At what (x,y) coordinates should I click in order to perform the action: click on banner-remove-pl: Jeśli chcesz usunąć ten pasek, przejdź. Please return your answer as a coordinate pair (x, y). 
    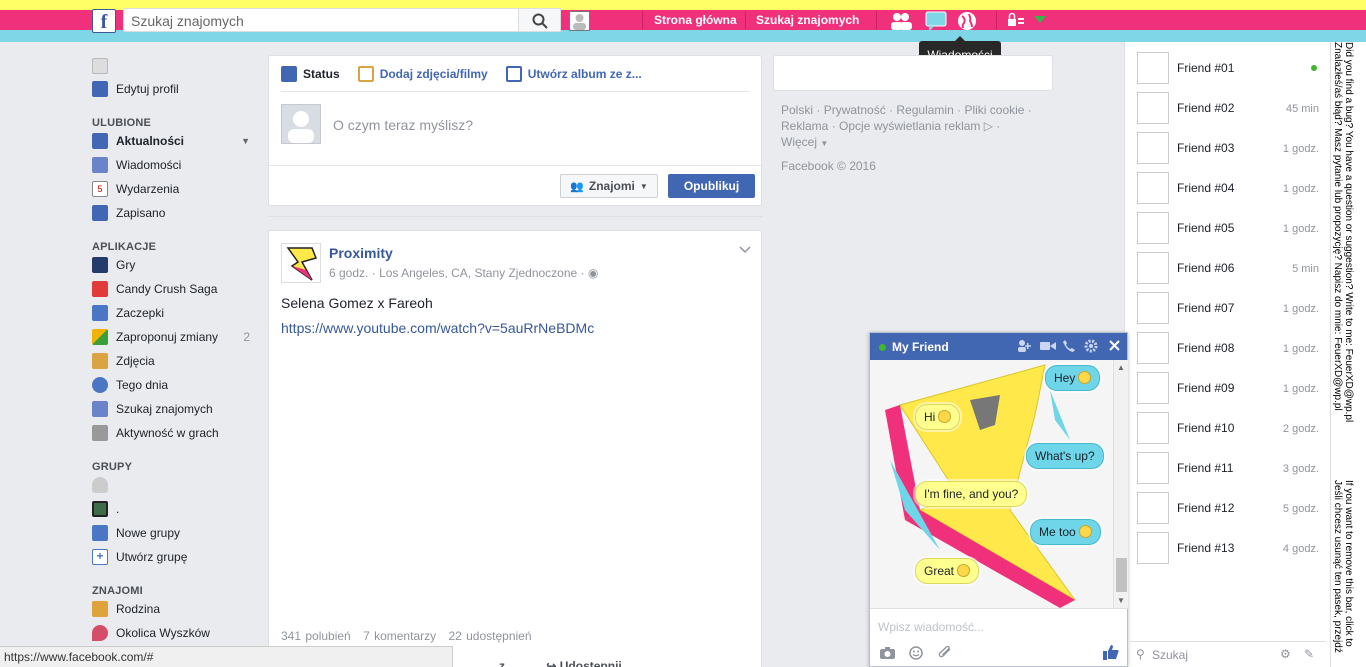
    Looking at the image, I should click on (1337, 566).